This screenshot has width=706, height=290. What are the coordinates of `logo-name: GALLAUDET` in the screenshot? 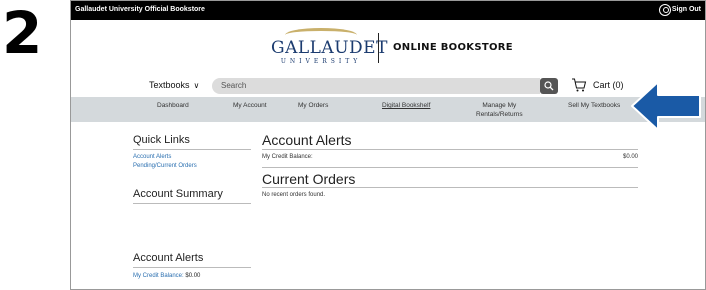 It's located at (329, 48).